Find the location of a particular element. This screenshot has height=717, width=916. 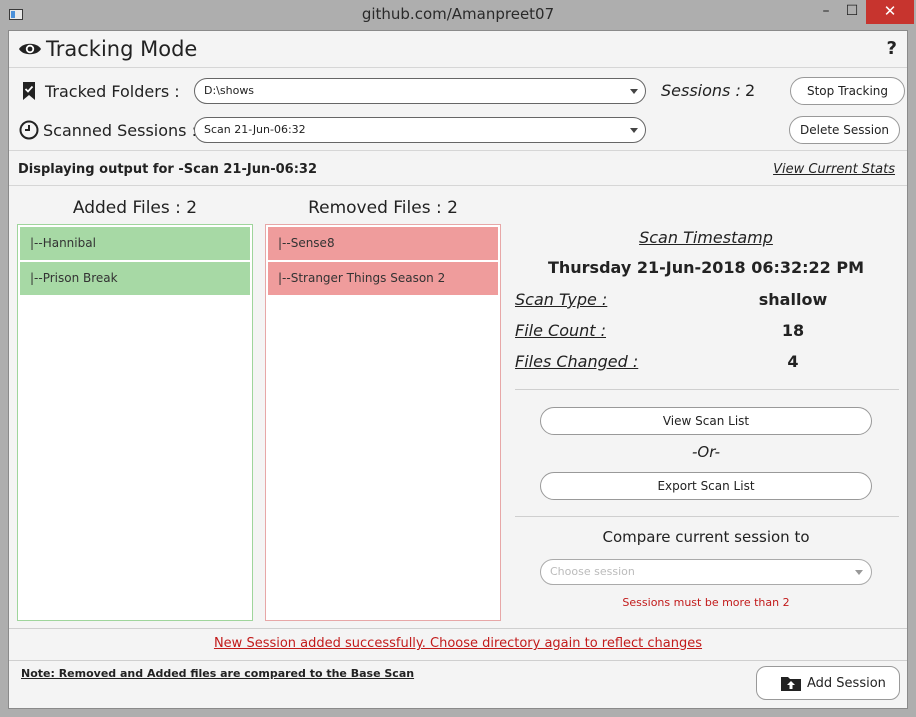

add-session-button: Add Session is located at coordinates (828, 683).